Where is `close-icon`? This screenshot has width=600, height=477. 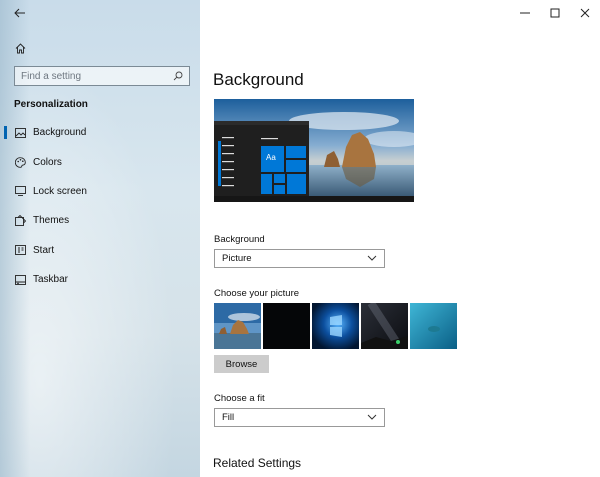
close-icon is located at coordinates (585, 13).